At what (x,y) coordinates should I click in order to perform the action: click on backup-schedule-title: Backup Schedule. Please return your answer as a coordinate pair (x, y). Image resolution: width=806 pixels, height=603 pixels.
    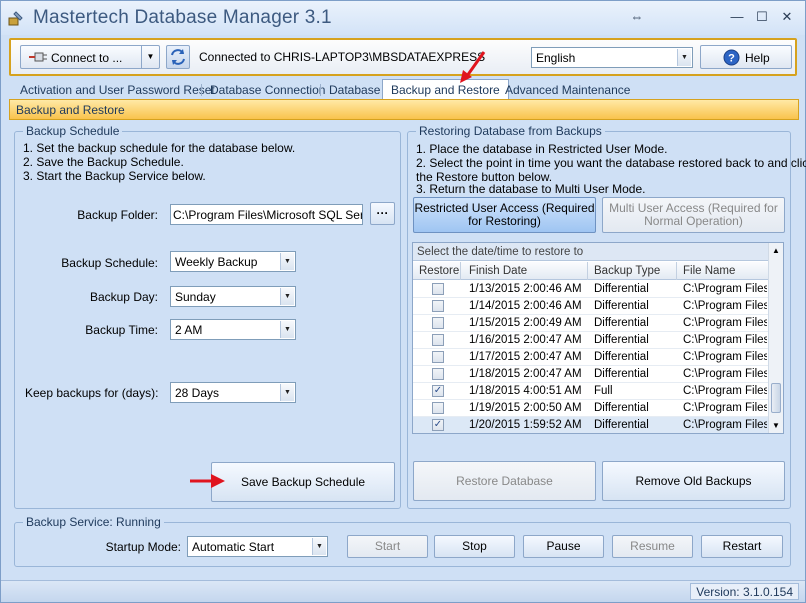
    Looking at the image, I should click on (73, 131).